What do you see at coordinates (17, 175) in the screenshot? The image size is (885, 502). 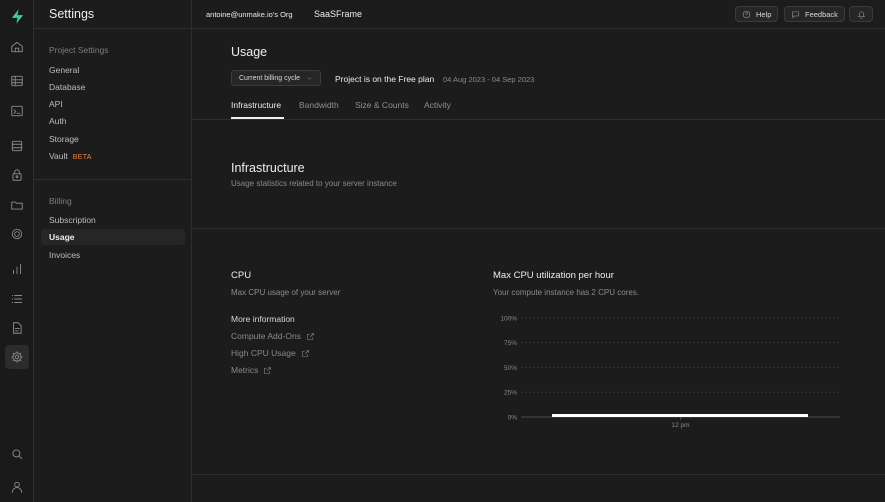 I see `auth-icon` at bounding box center [17, 175].